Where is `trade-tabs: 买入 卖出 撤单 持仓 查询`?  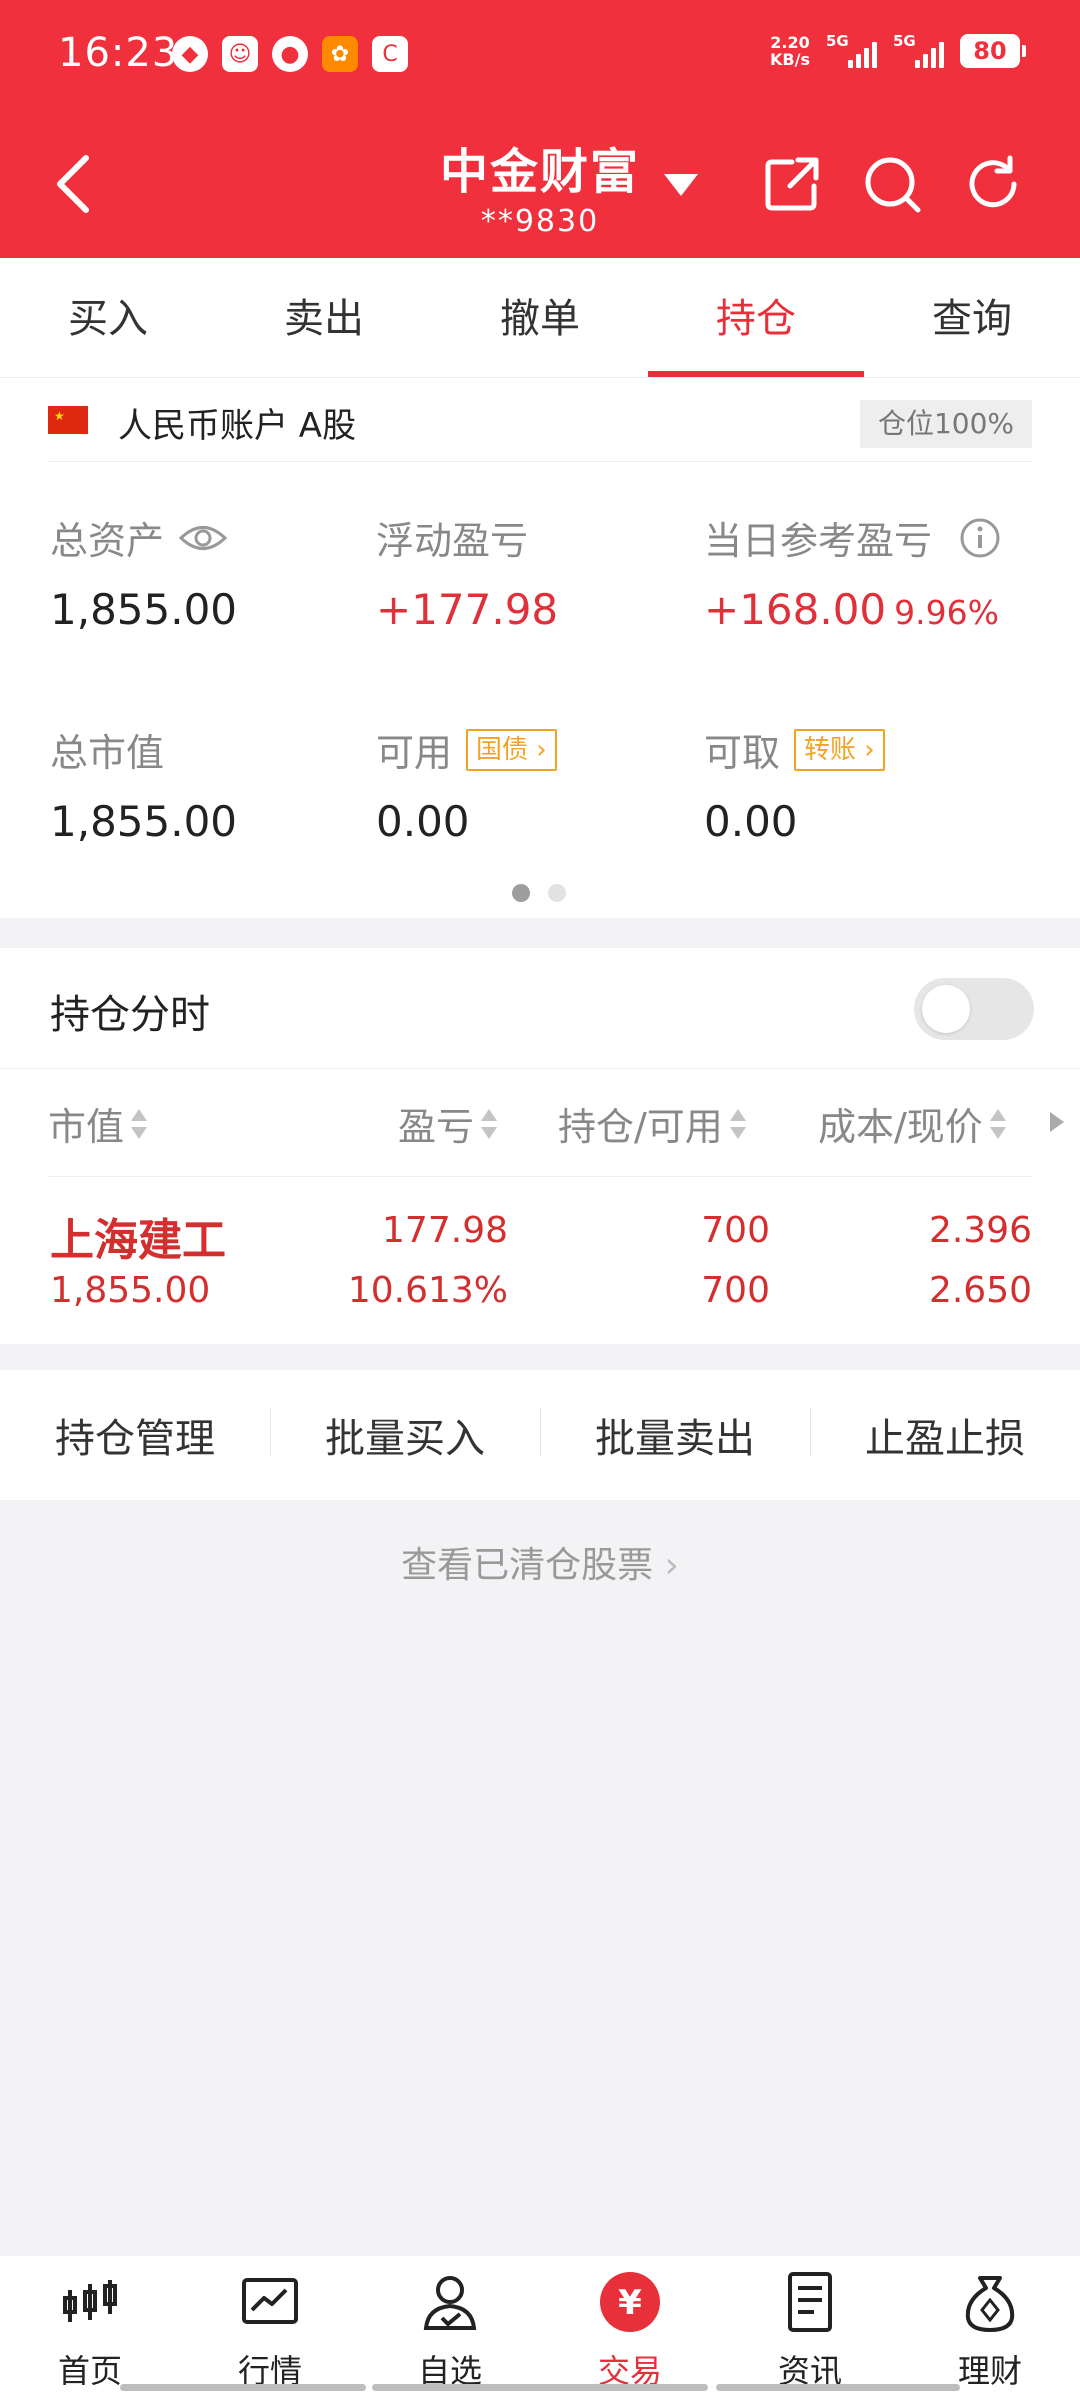
trade-tabs: 买入 卖出 撤单 持仓 查询 is located at coordinates (540, 318).